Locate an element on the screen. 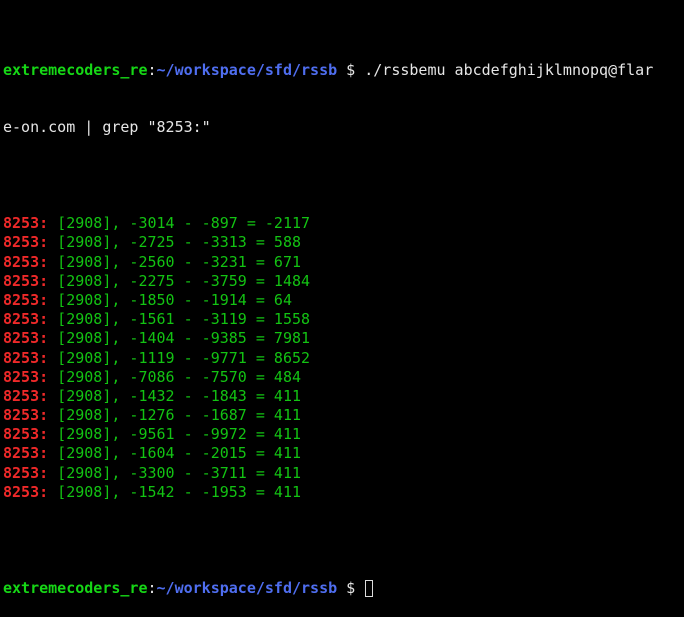 Image resolution: width=684 pixels, height=617 pixels. output-text: [2908], -1604 - -2015 = 411 is located at coordinates (175, 453).